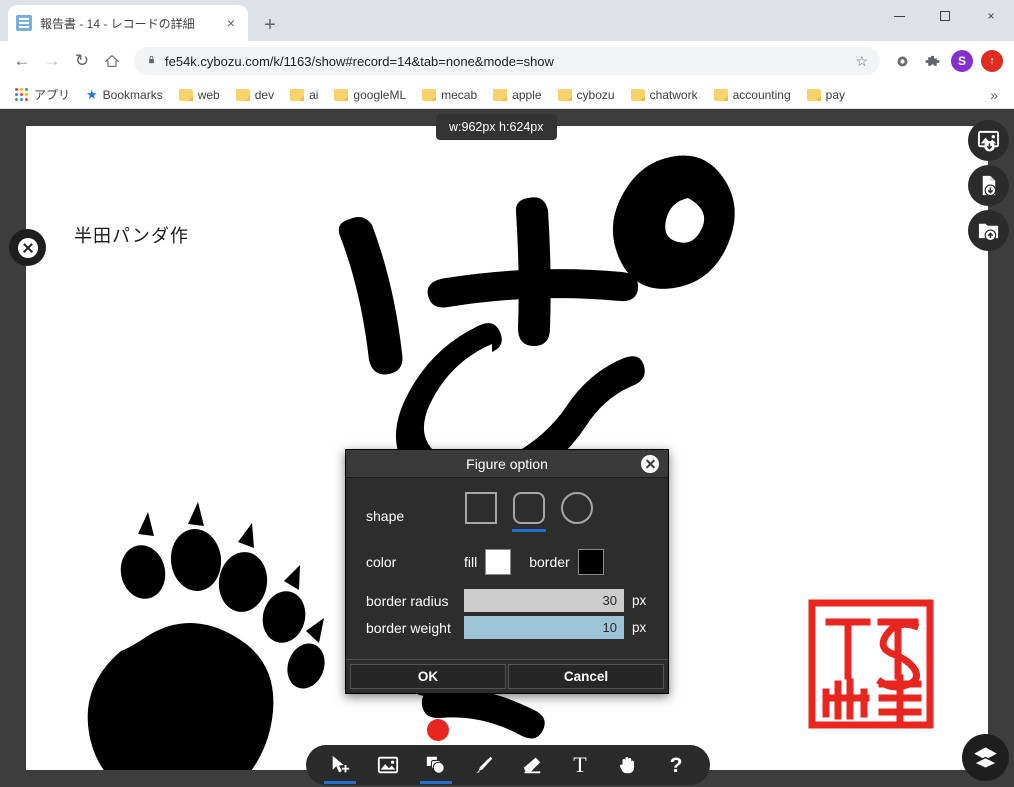 Image resolution: width=1014 pixels, height=787 pixels. Describe the element at coordinates (498, 562) in the screenshot. I see `fill-color-swatch` at that location.